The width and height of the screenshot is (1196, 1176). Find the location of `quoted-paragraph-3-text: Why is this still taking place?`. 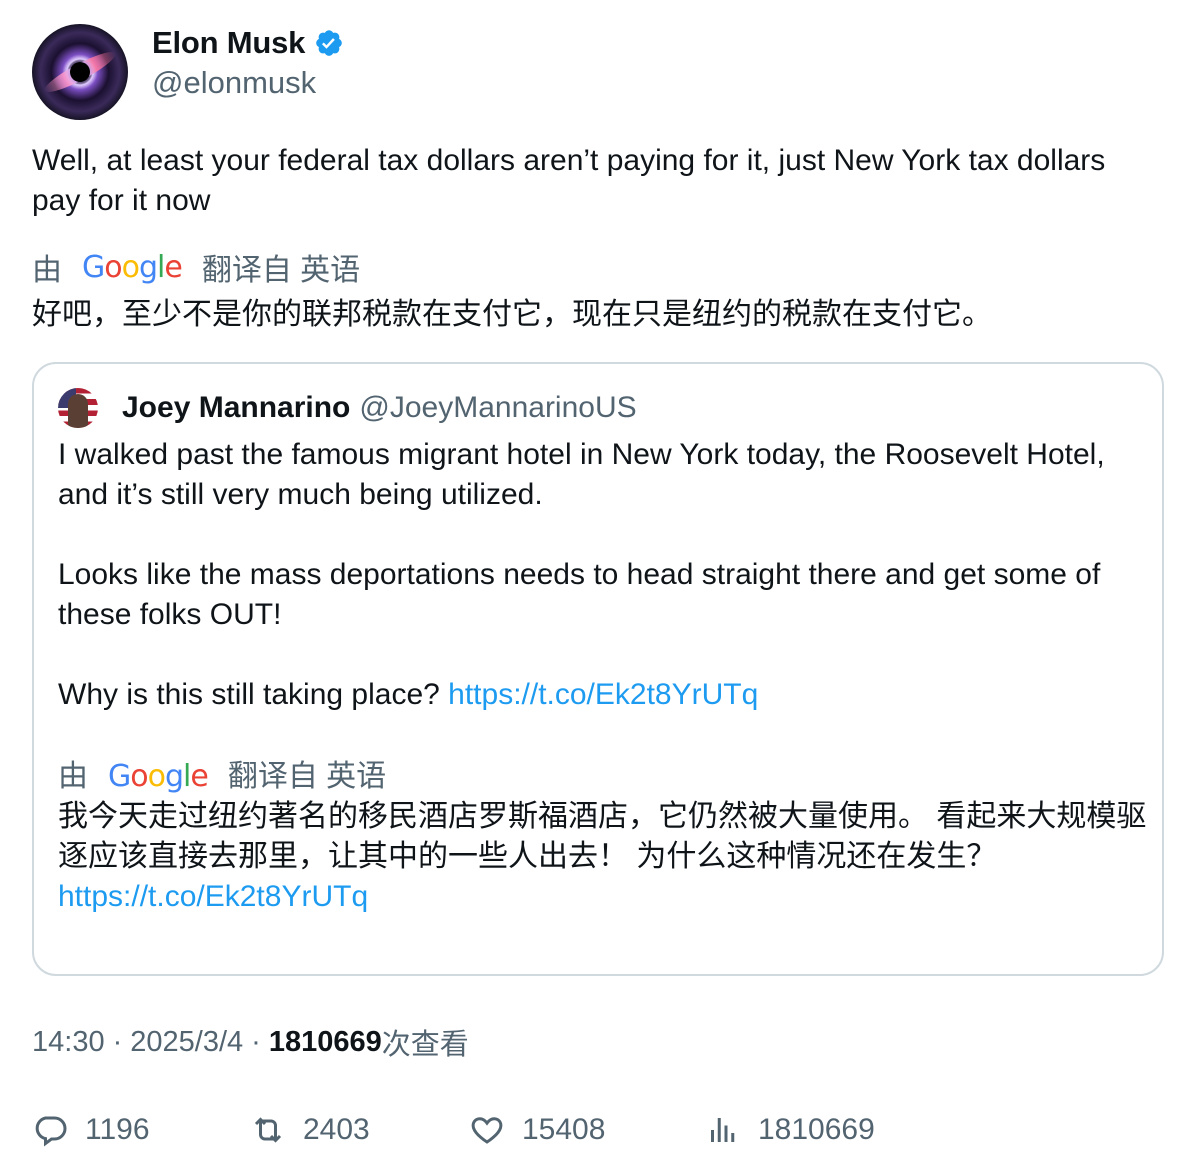

quoted-paragraph-3-text: Why is this still taking place? is located at coordinates (253, 694).